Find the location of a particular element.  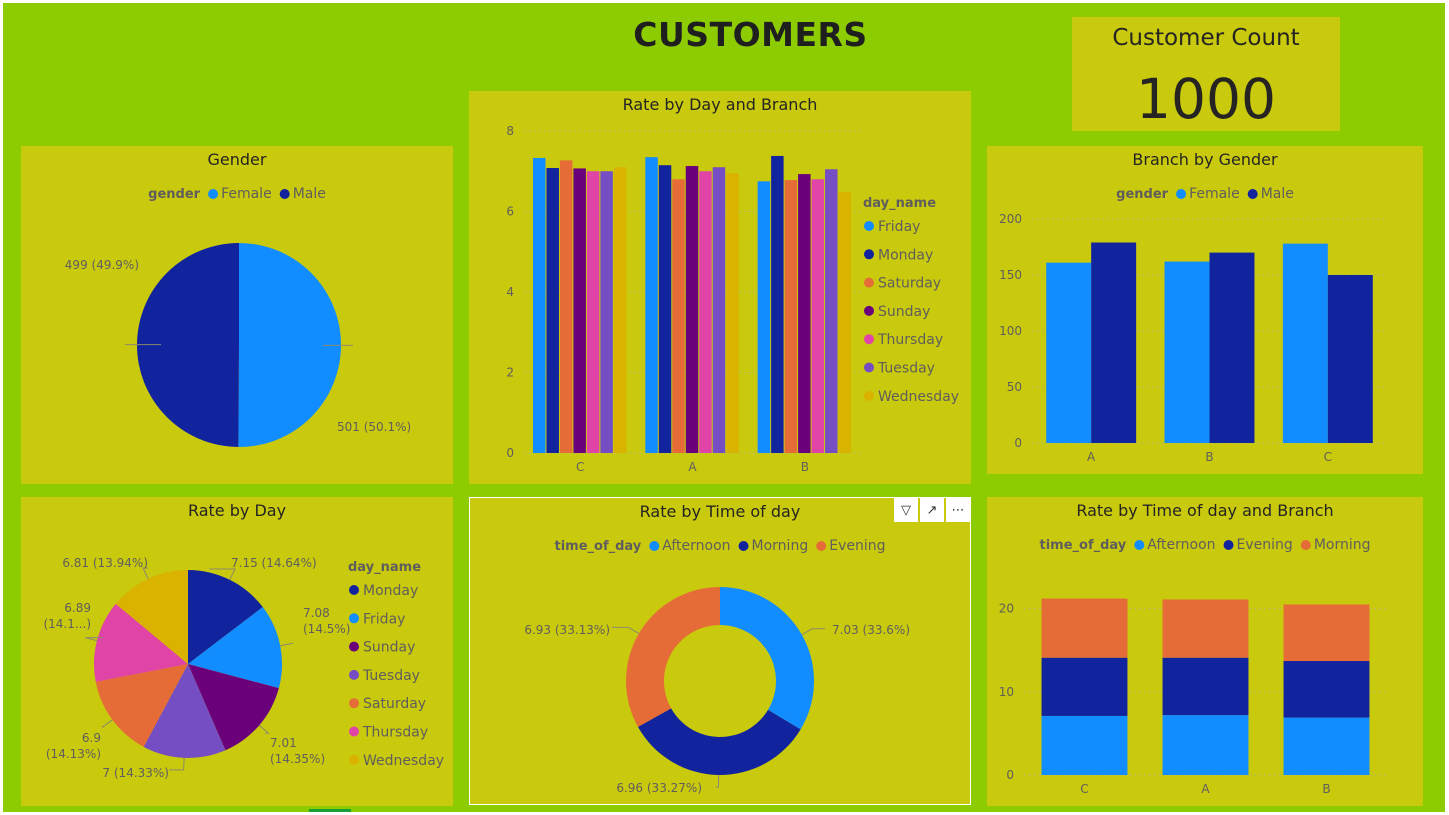

customer-count-card: Customer Count 1000 is located at coordinates (1206, 74).